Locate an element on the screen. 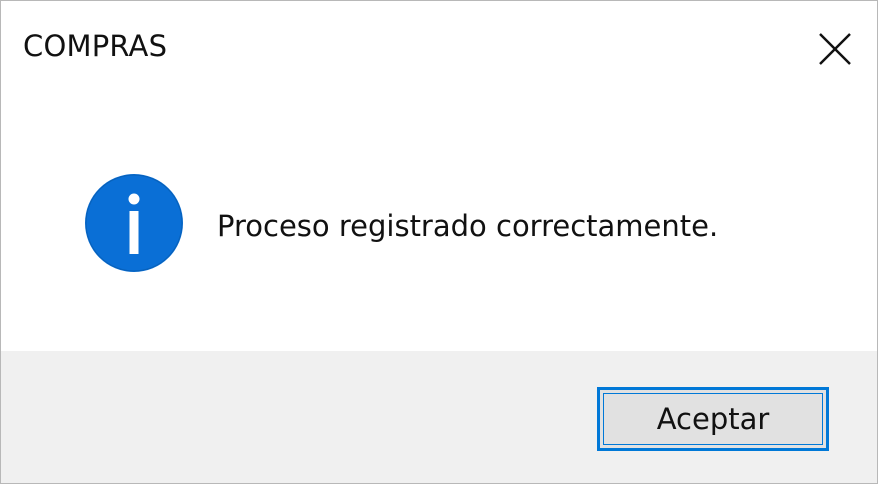 The height and width of the screenshot is (484, 878). close-button is located at coordinates (835, 49).